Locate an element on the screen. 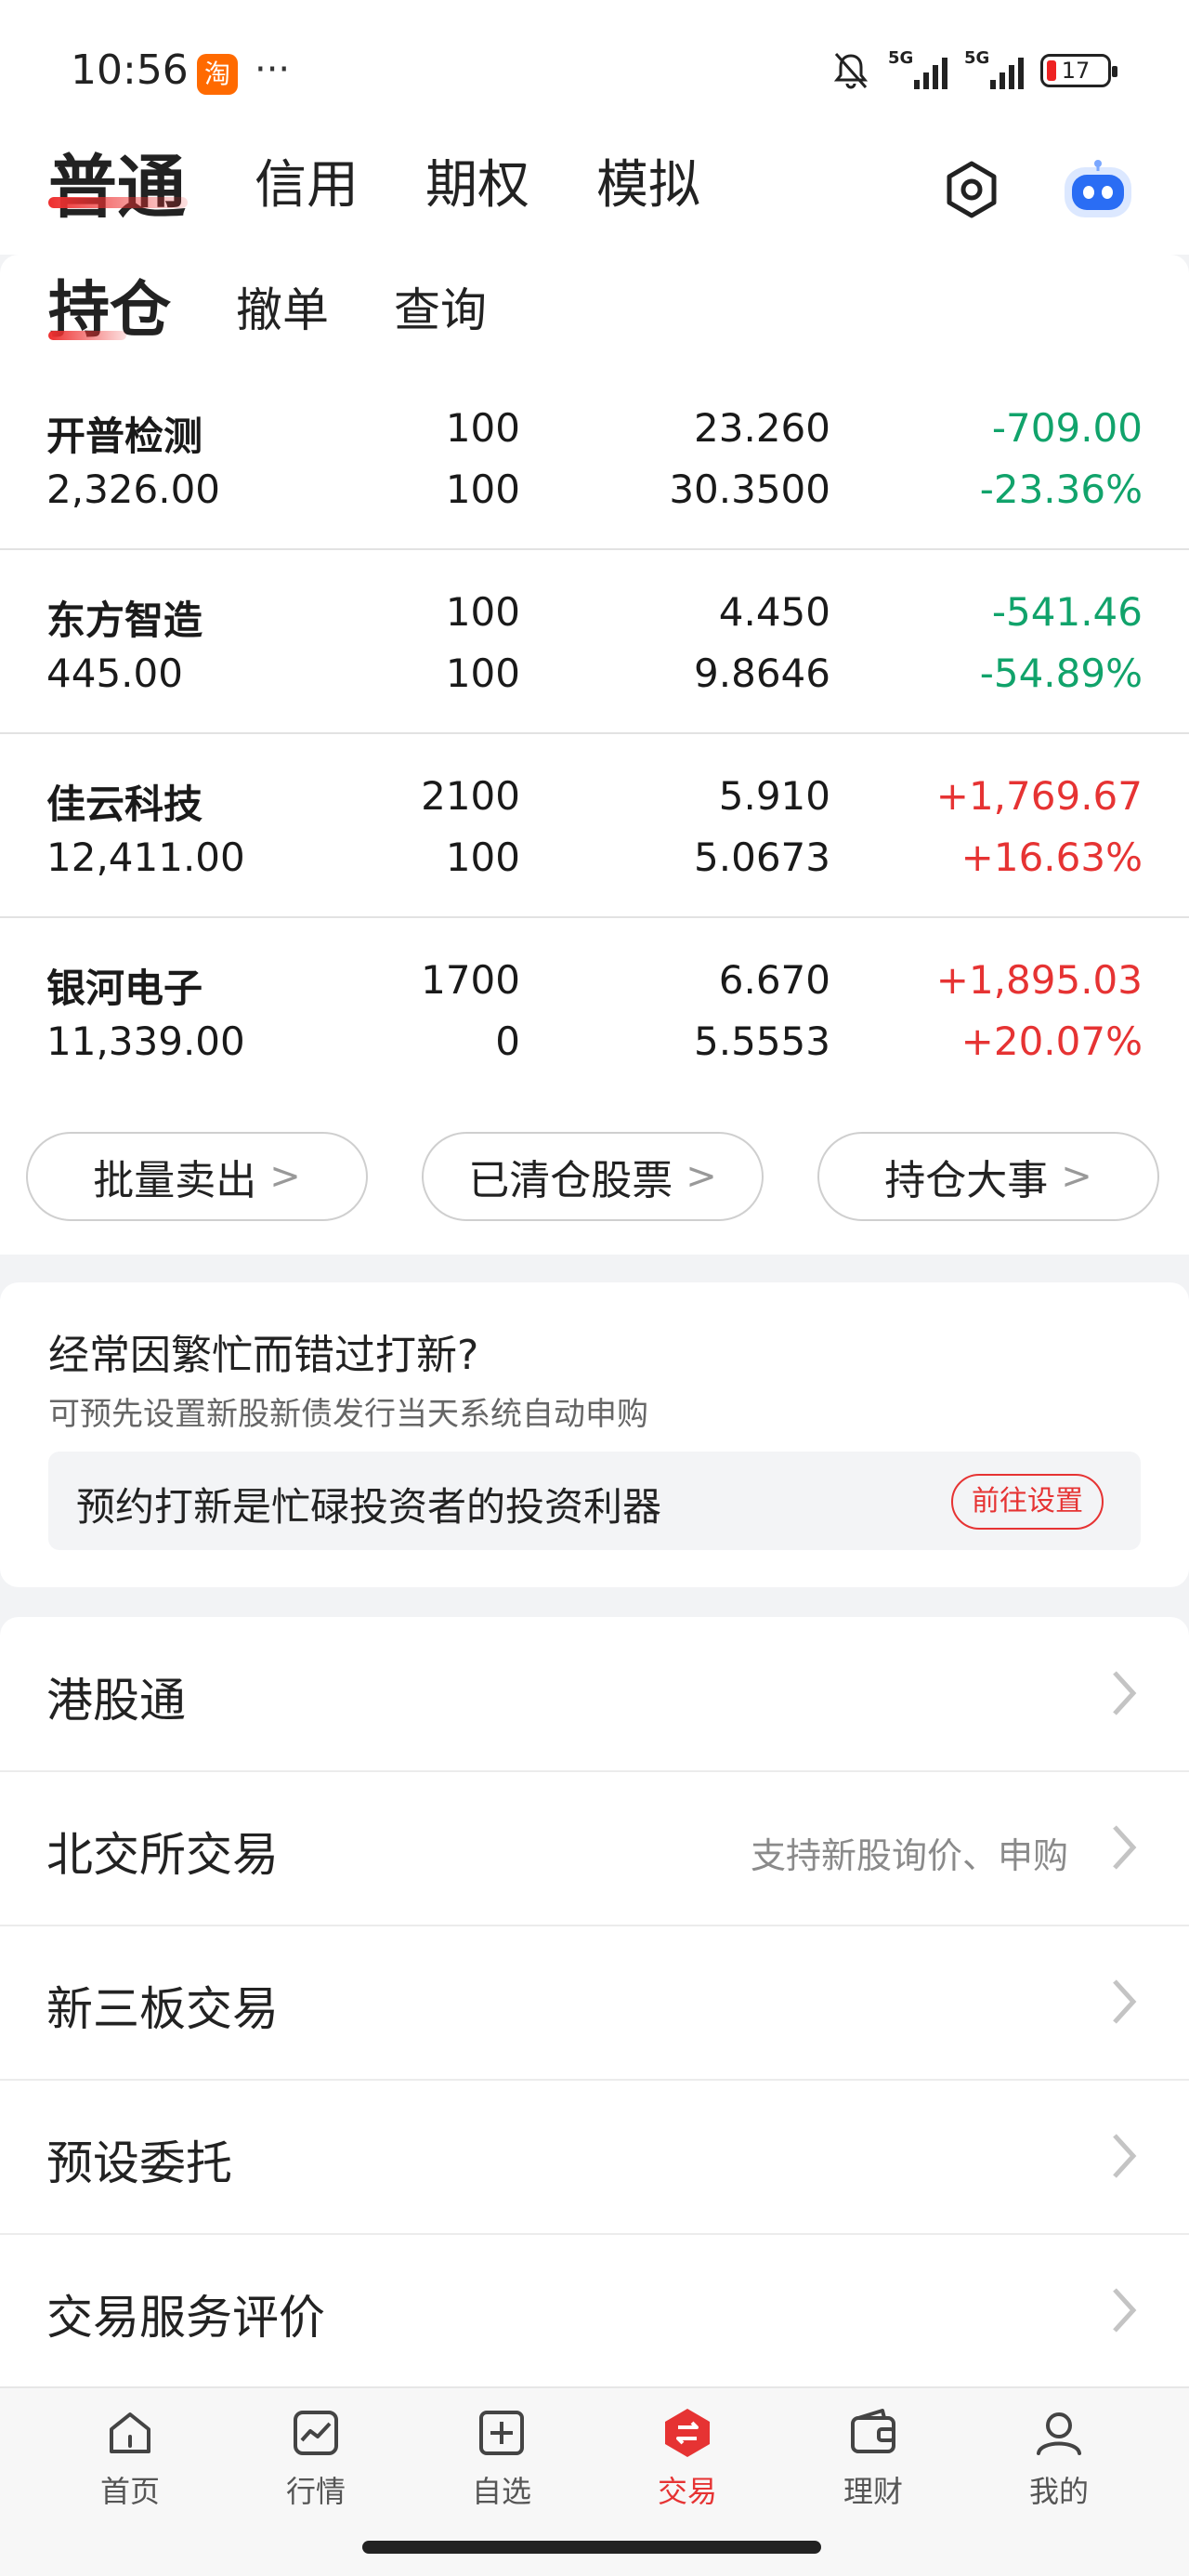 The height and width of the screenshot is (2576, 1189). nav-home-label: 首页 is located at coordinates (129, 2491).